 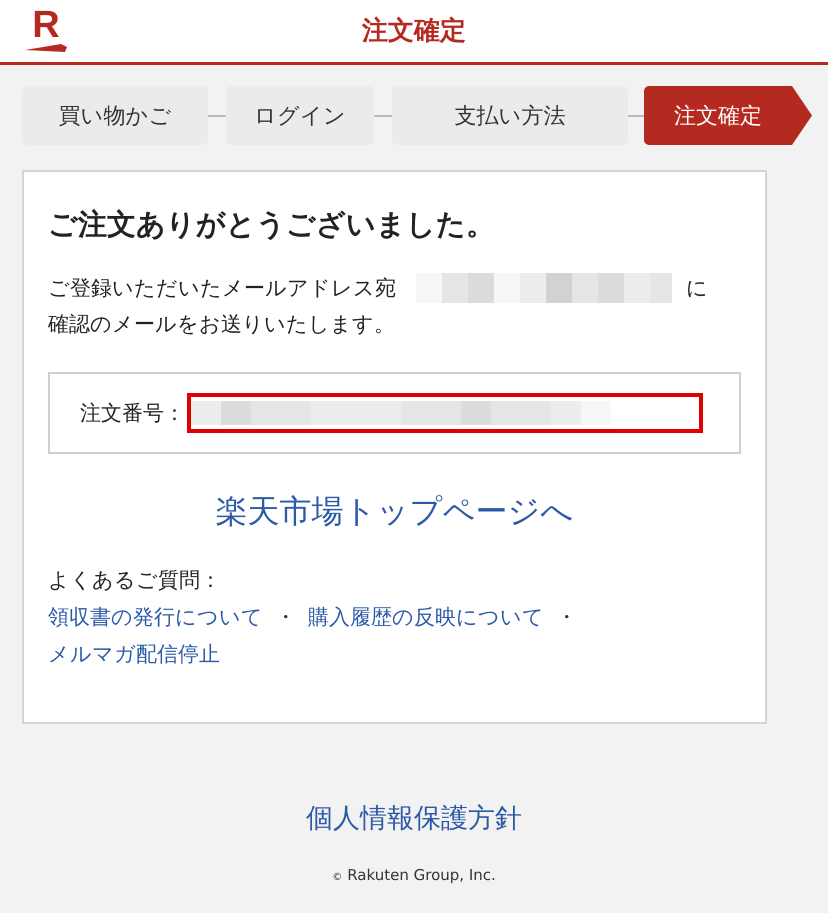 I want to click on swoosh-icon, so click(x=46, y=48).